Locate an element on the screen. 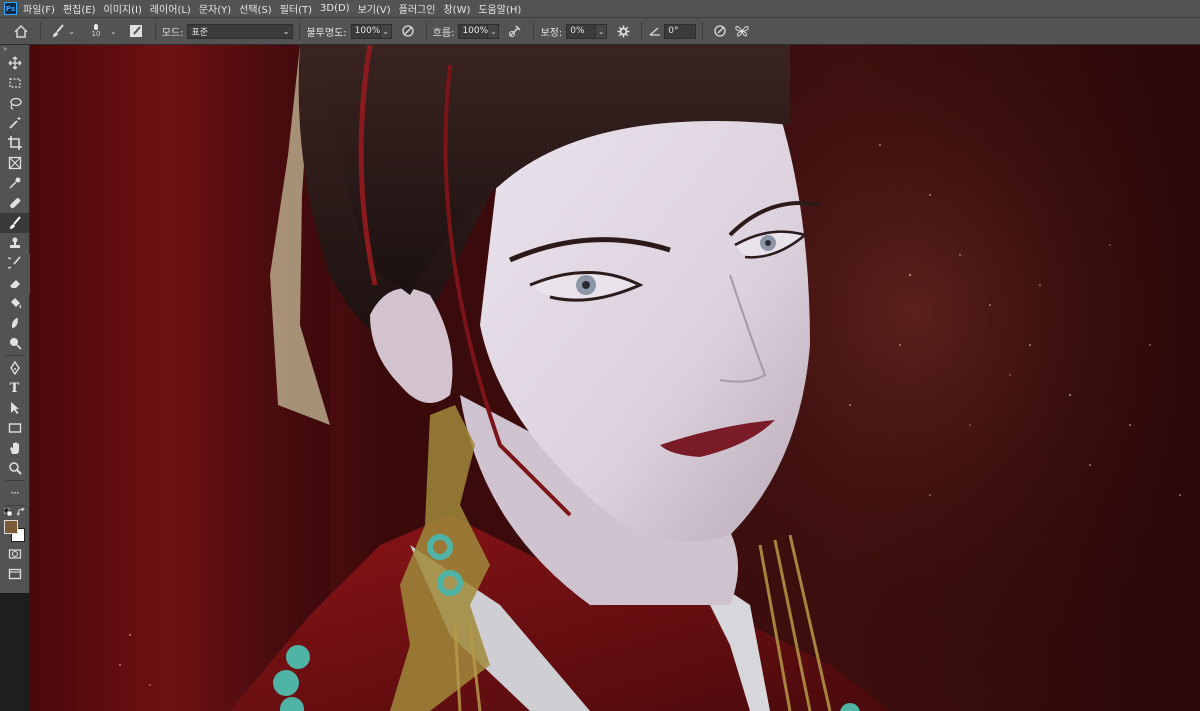 The height and width of the screenshot is (711, 1200). magic-wand-icon is located at coordinates (14, 123).